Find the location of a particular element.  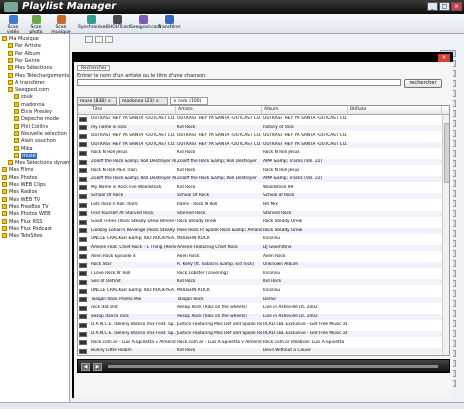

sidebar-item: zouk is located at coordinates (23, 97).